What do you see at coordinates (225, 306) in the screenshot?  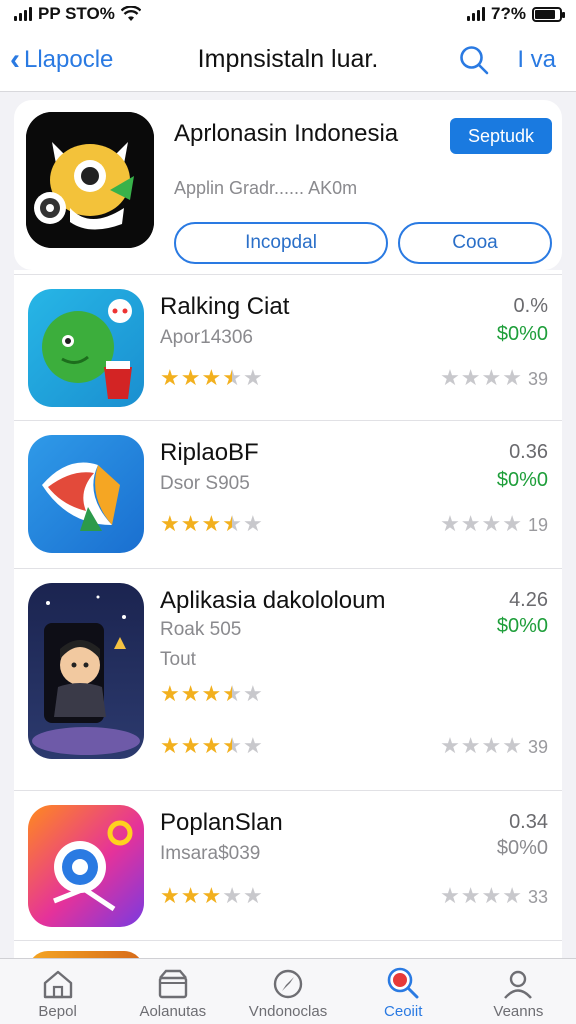 I see `app-name: Ralking Ciat` at bounding box center [225, 306].